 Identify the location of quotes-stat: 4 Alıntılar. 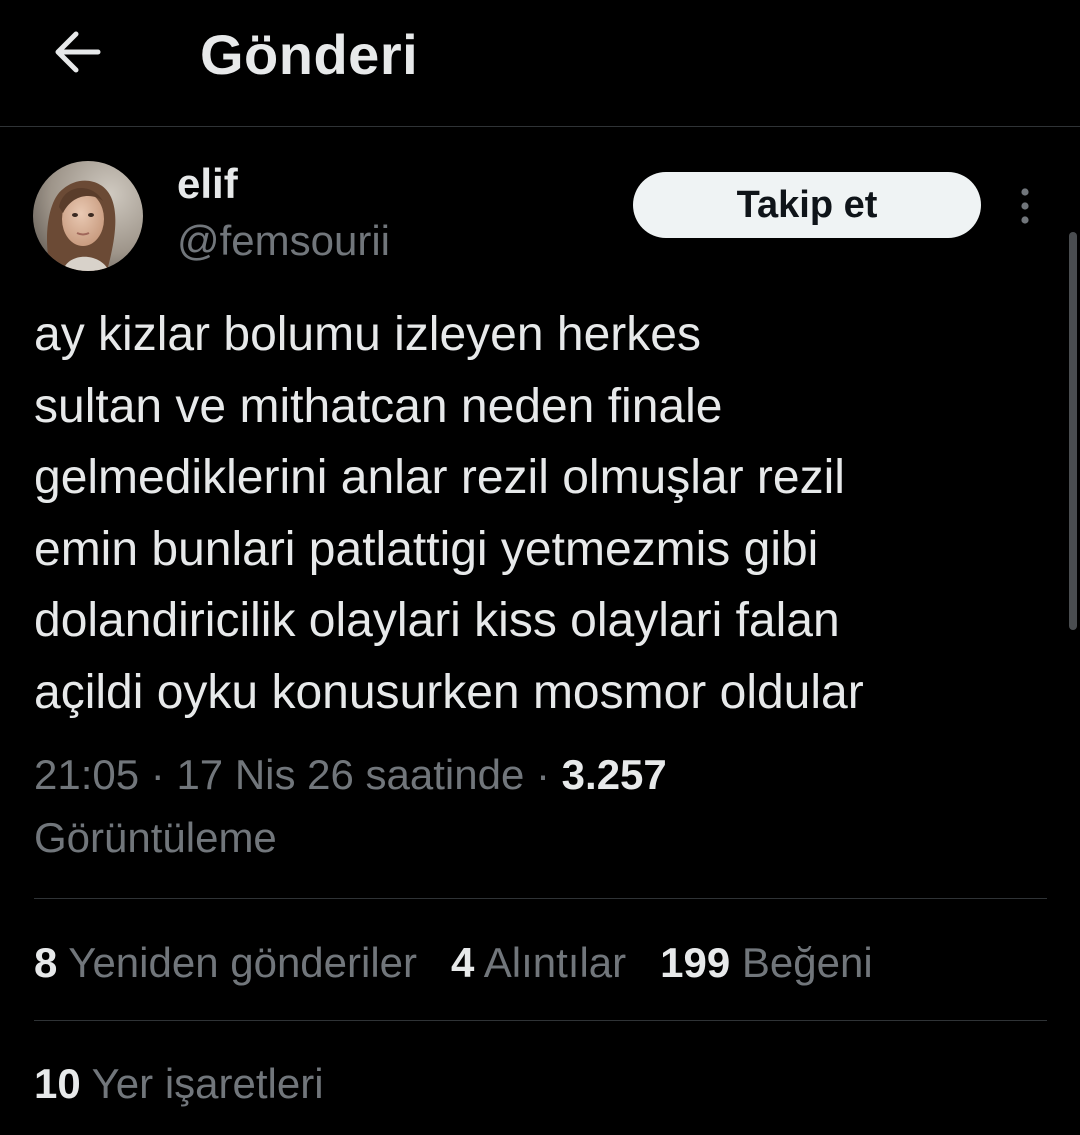
(538, 963).